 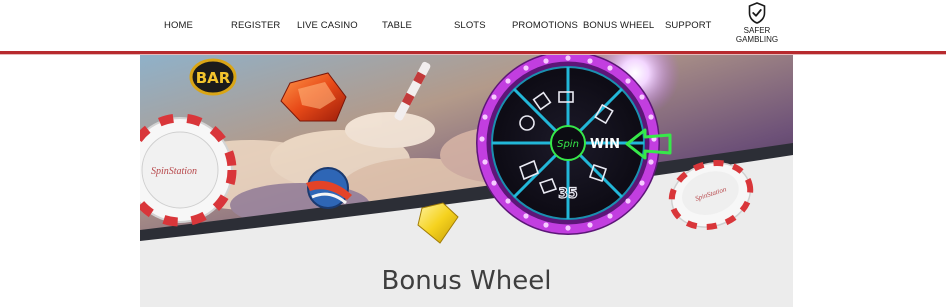 What do you see at coordinates (174, 171) in the screenshot?
I see `chip-brand-text: SpinStation` at bounding box center [174, 171].